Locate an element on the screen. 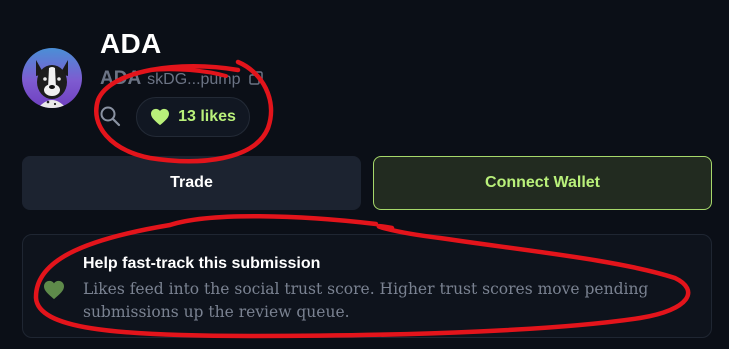  trade-button: Trade is located at coordinates (191, 183).